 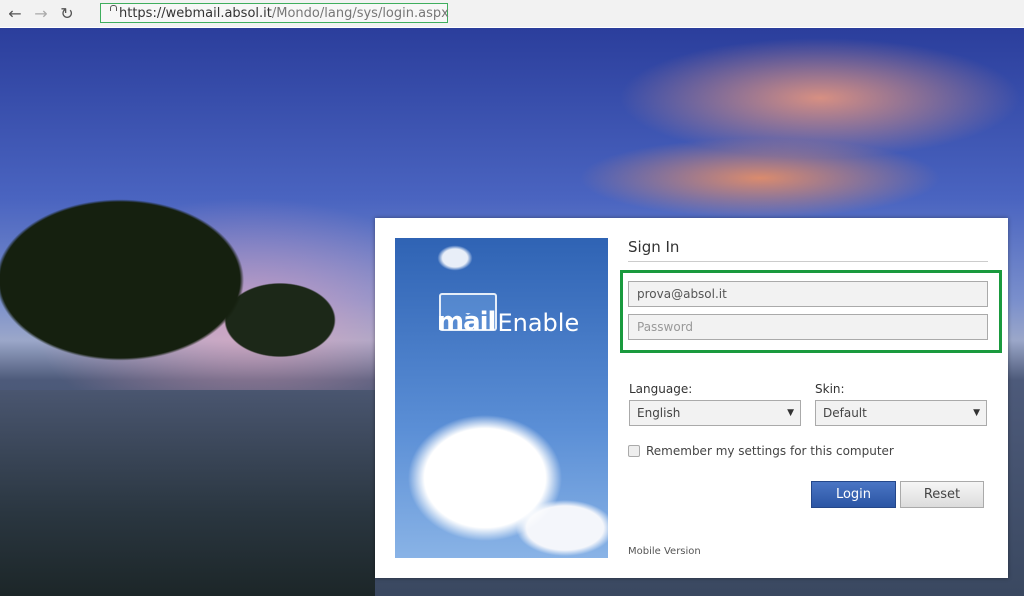 I want to click on skin-value: Default, so click(x=845, y=413).